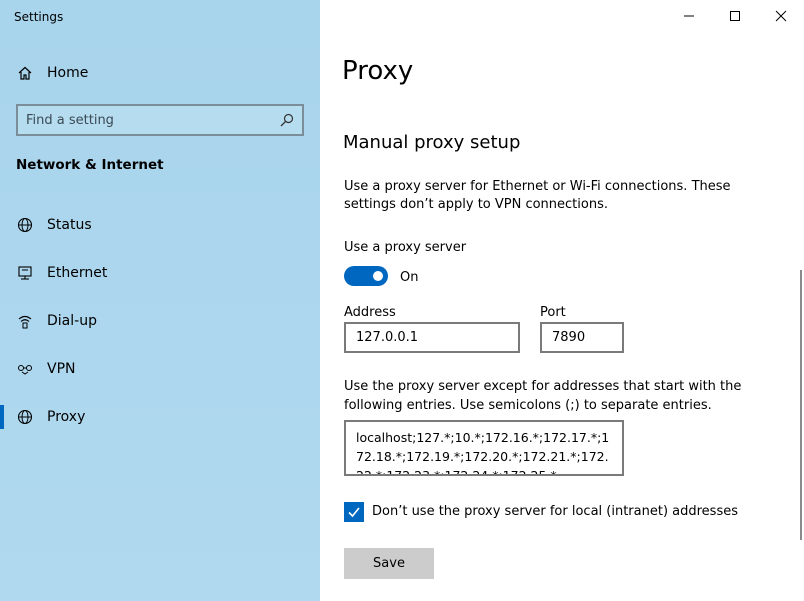 The image size is (804, 601). I want to click on maximize-icon, so click(735, 16).